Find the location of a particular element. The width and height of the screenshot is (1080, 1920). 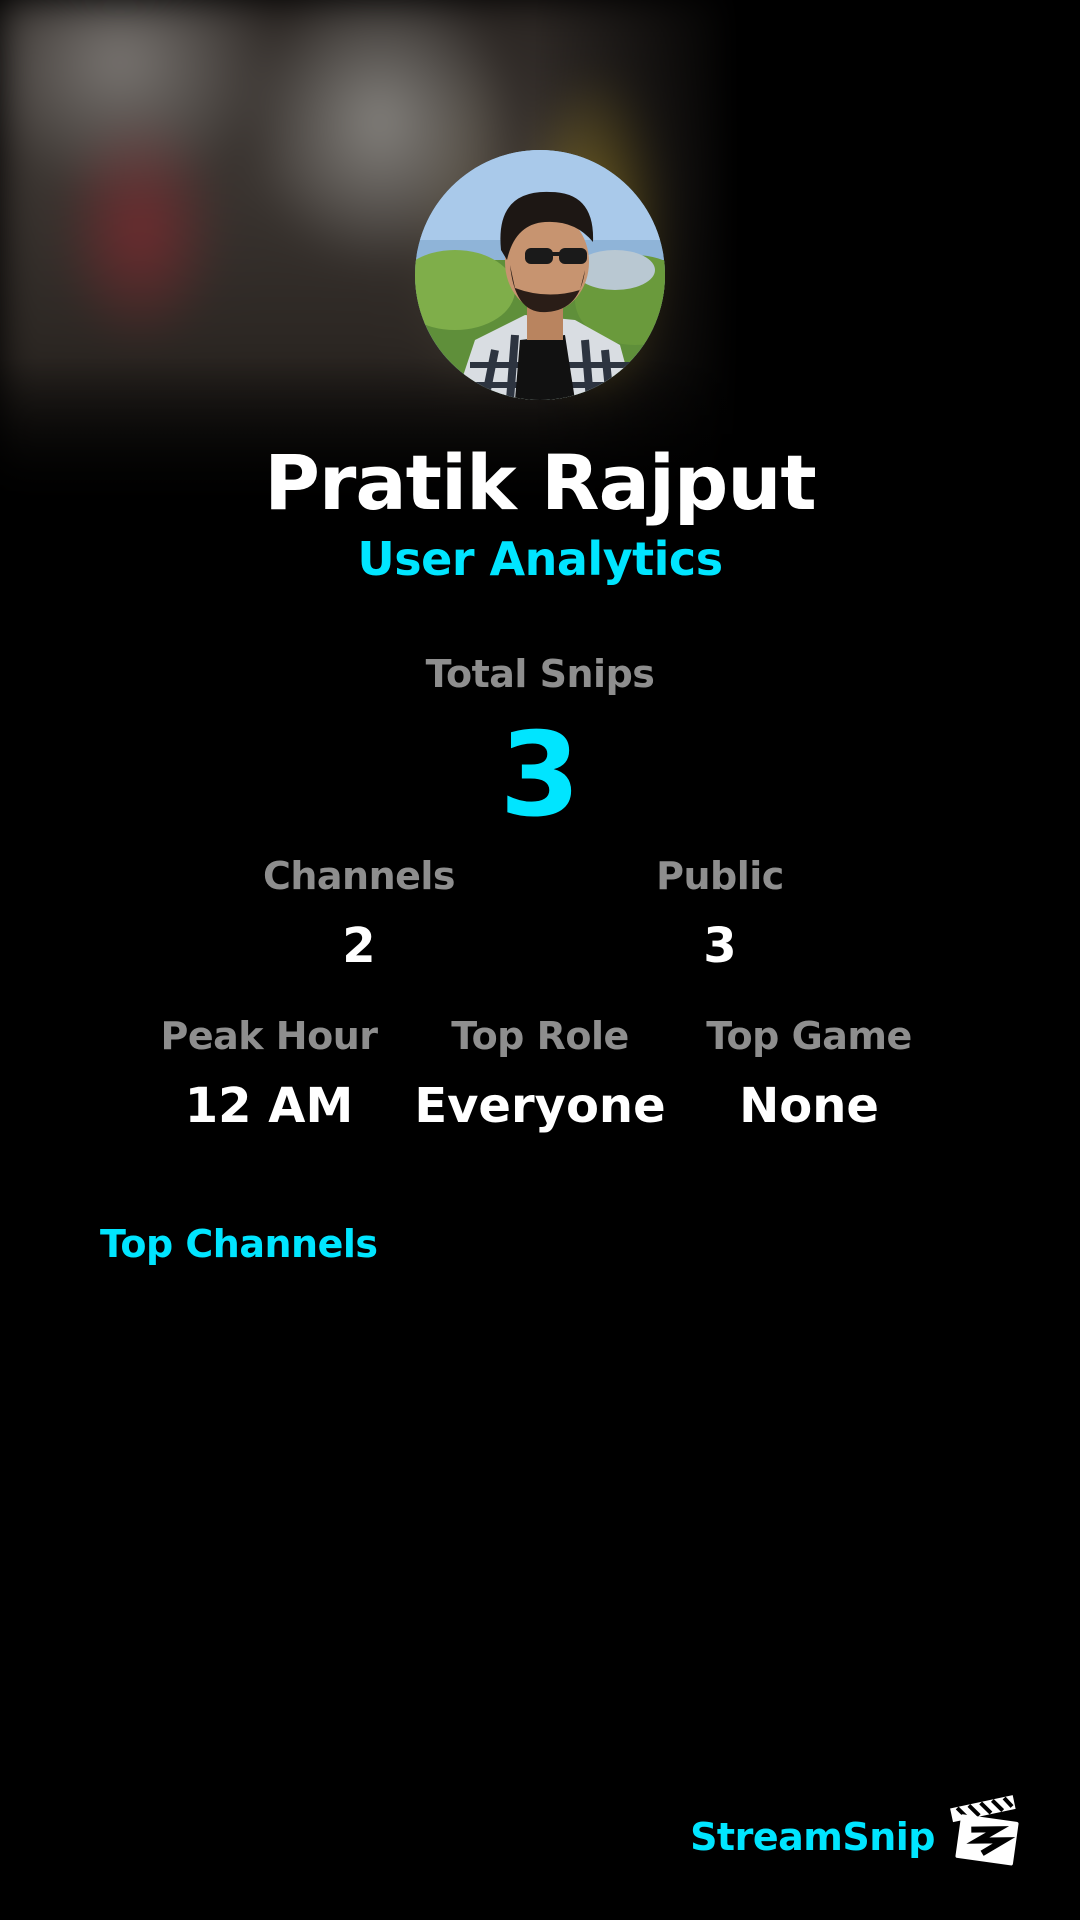

top-channels-heading: Top Channels is located at coordinates (239, 1244).